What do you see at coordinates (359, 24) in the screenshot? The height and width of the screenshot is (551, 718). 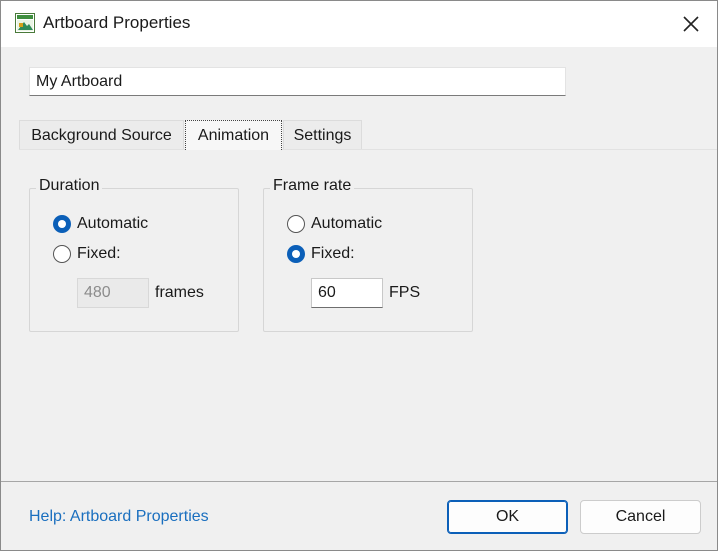 I see `title-bar: Artboard Properties` at bounding box center [359, 24].